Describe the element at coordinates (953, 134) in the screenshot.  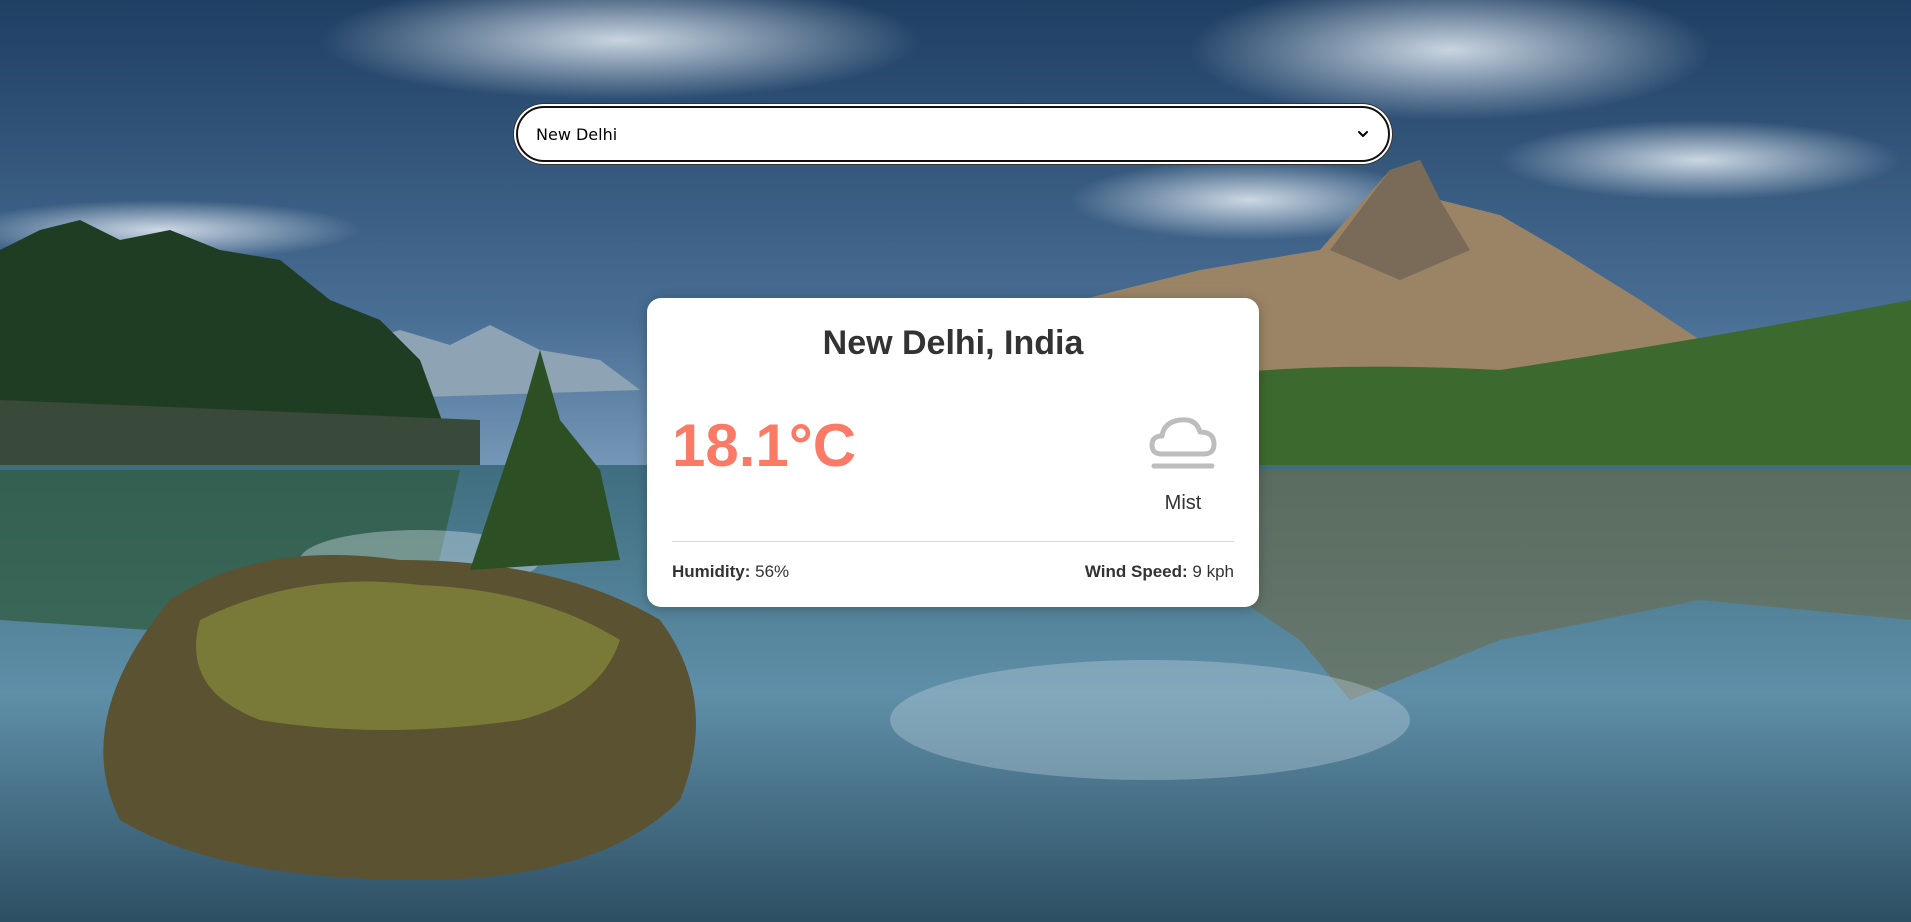
I see `city-select: New Delhi` at that location.